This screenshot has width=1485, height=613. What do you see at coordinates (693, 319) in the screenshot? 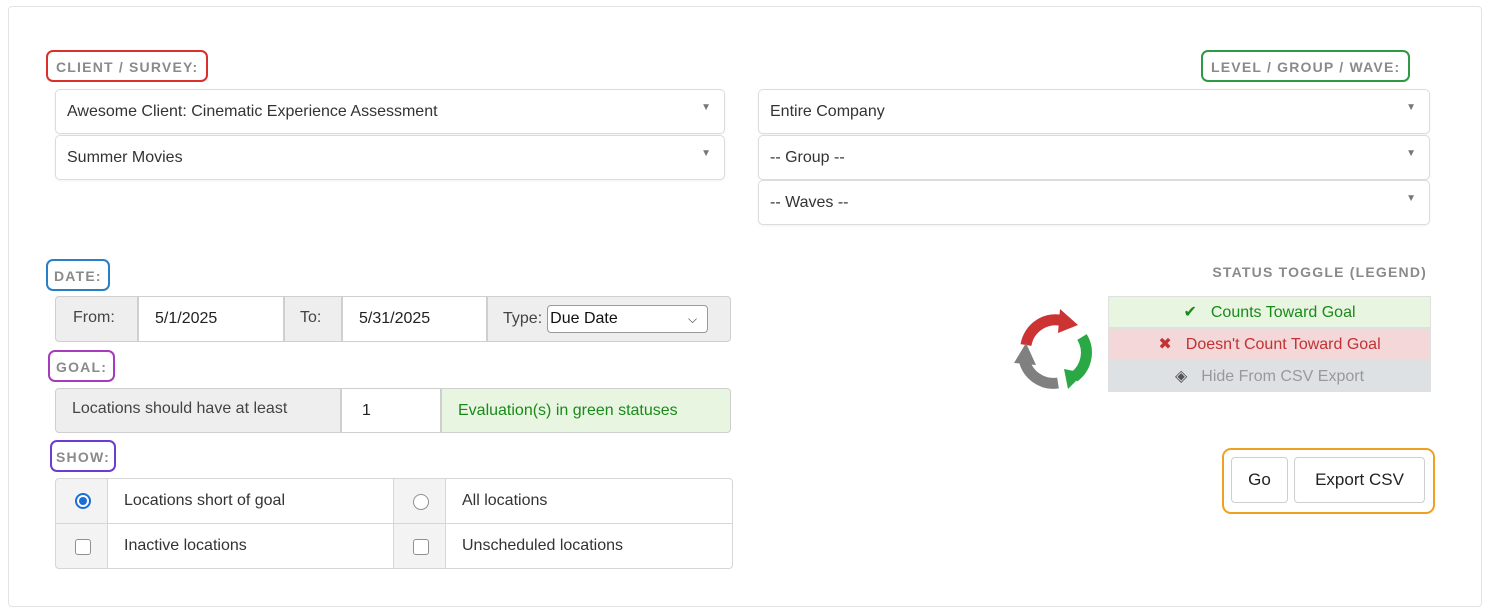
I see `chevron-down-icon: ⌵` at bounding box center [693, 319].